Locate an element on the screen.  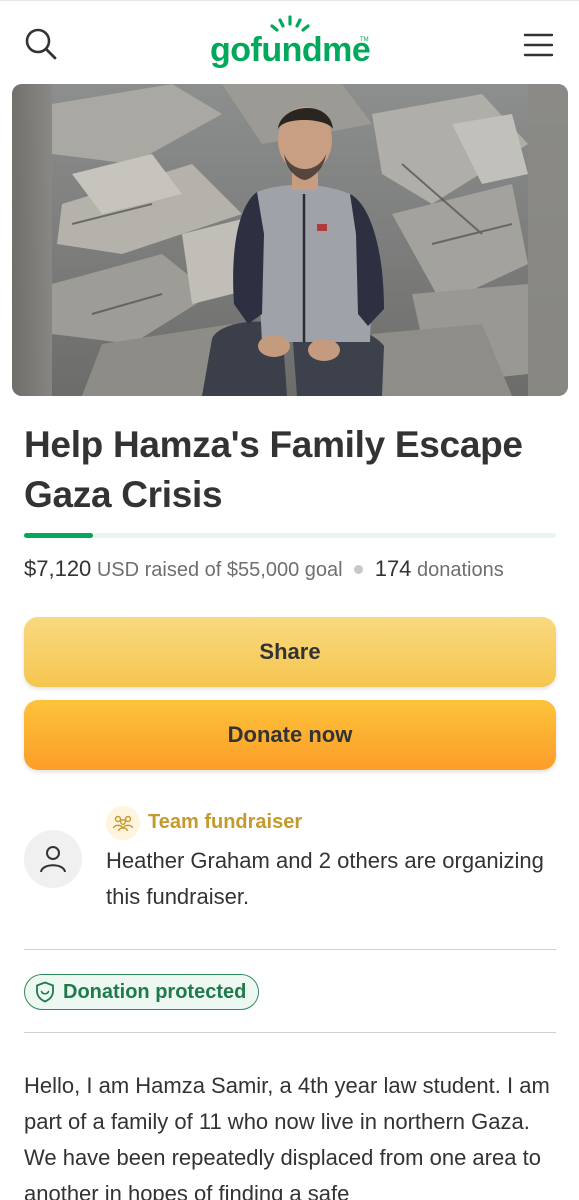
user-icon is located at coordinates (53, 859).